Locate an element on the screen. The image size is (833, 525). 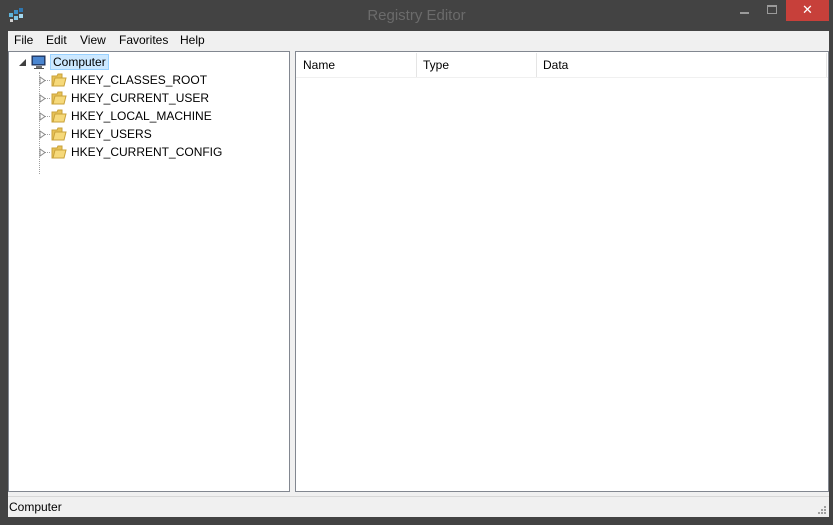
minimize-button is located at coordinates (744, 10).